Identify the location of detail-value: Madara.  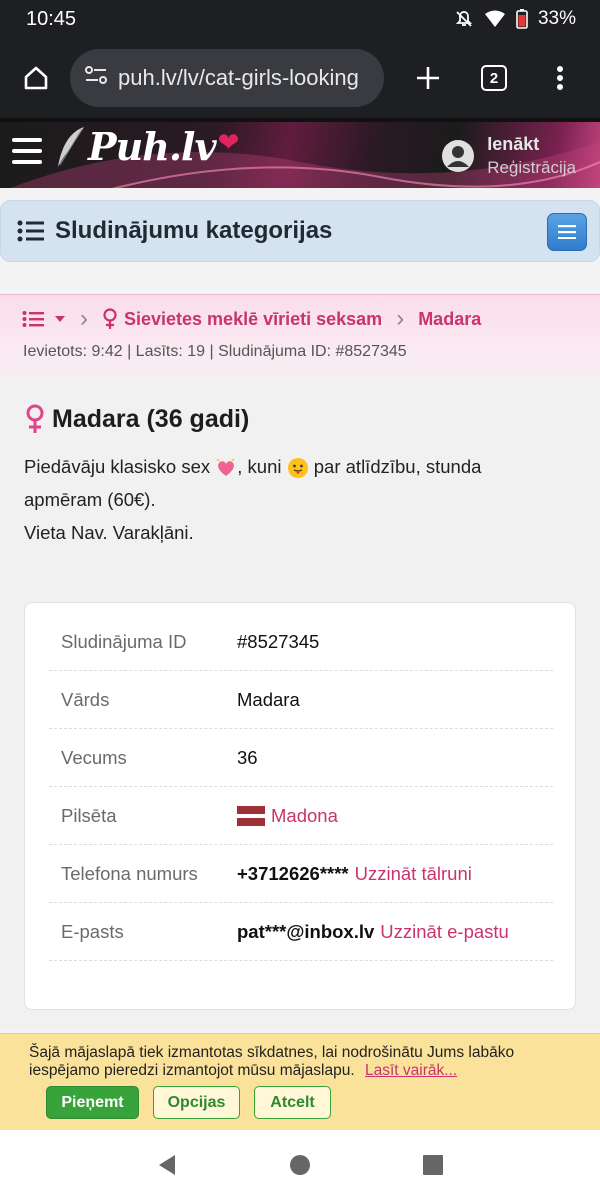
(268, 699).